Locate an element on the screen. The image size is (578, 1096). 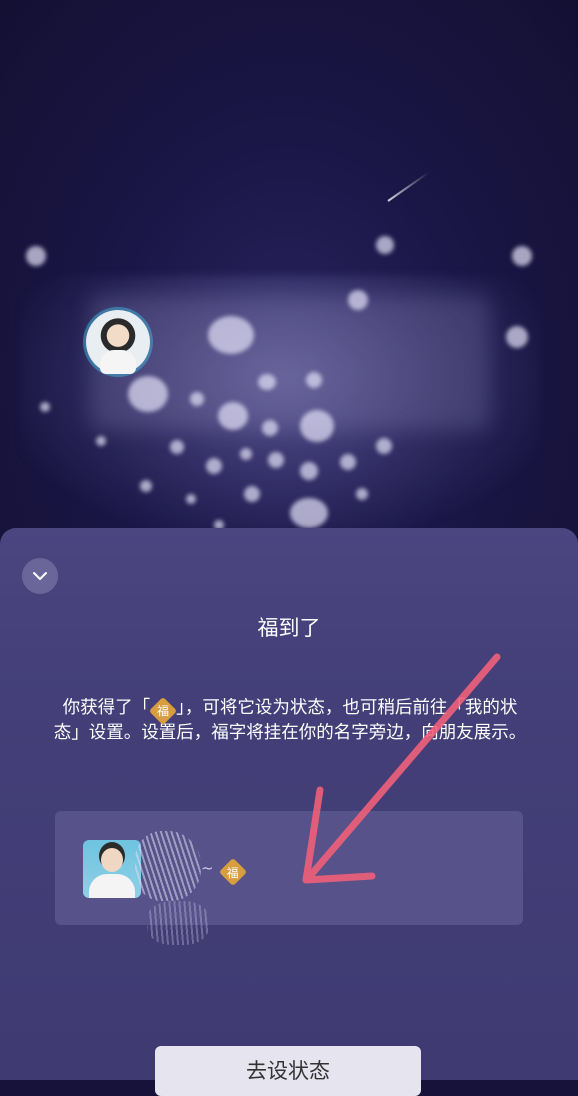
fu-badge-char: 福 is located at coordinates (163, 710).